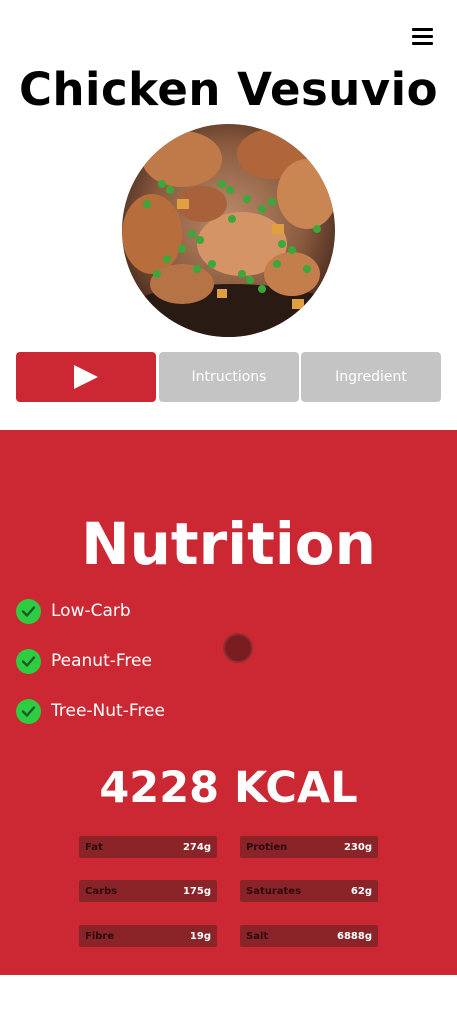 This screenshot has height=1019, width=457. I want to click on hamburger-menu-icon, so click(423, 37).